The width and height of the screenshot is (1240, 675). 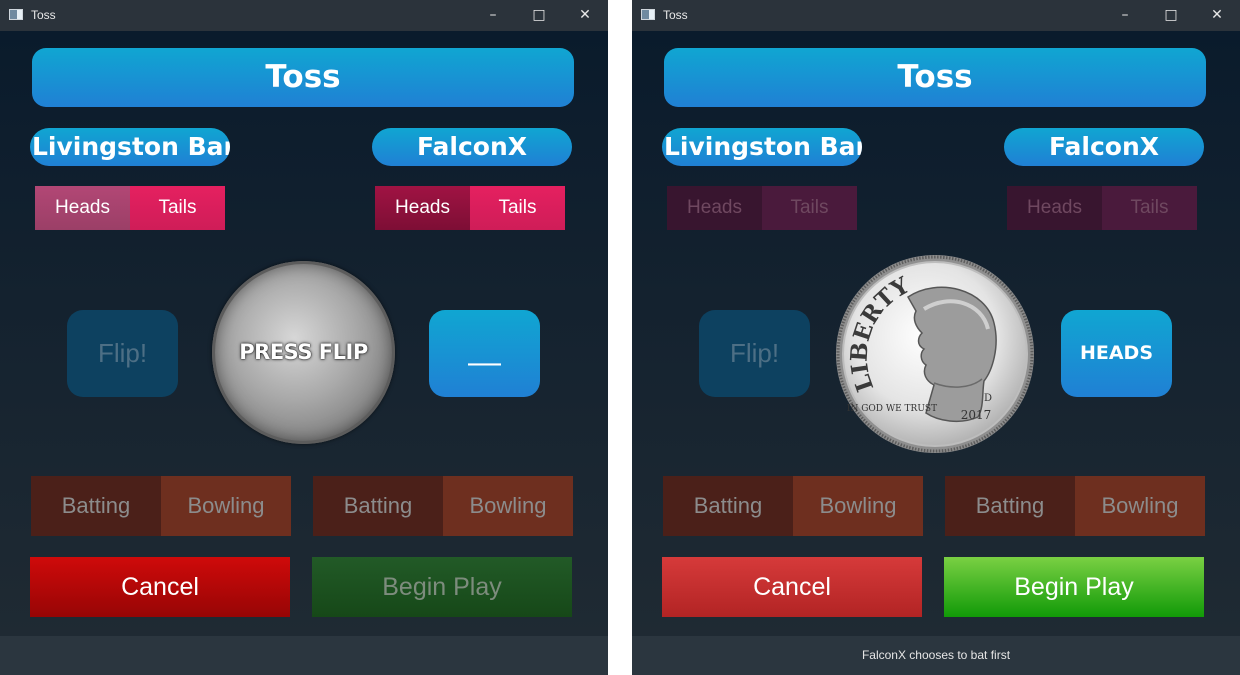 What do you see at coordinates (988, 398) in the screenshot?
I see `coin-mint-mark: D` at bounding box center [988, 398].